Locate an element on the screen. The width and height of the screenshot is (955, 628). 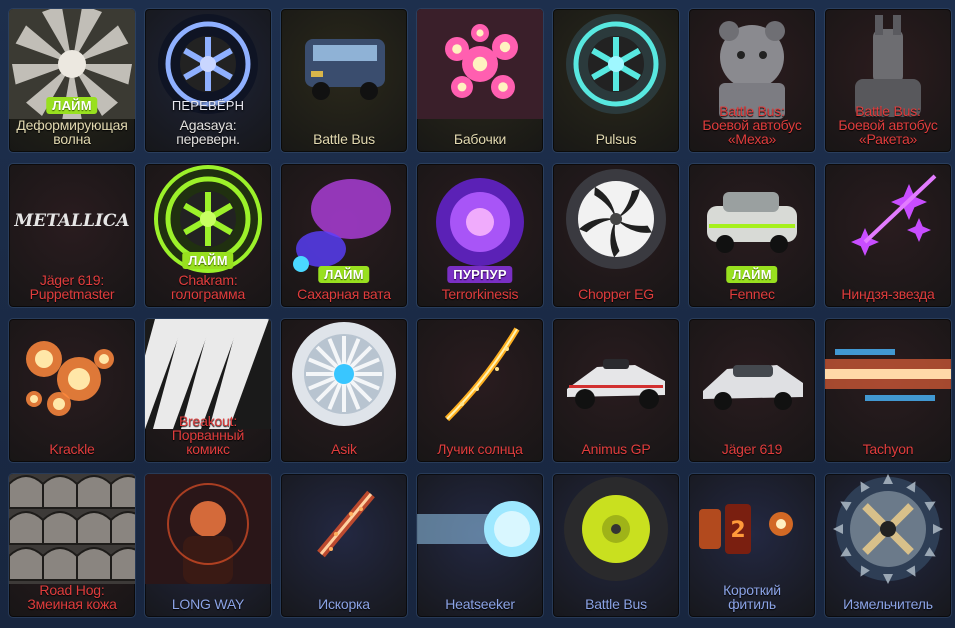
item-name: Battle Bus: Боевой автобус «Меха» is located at coordinates (752, 125).